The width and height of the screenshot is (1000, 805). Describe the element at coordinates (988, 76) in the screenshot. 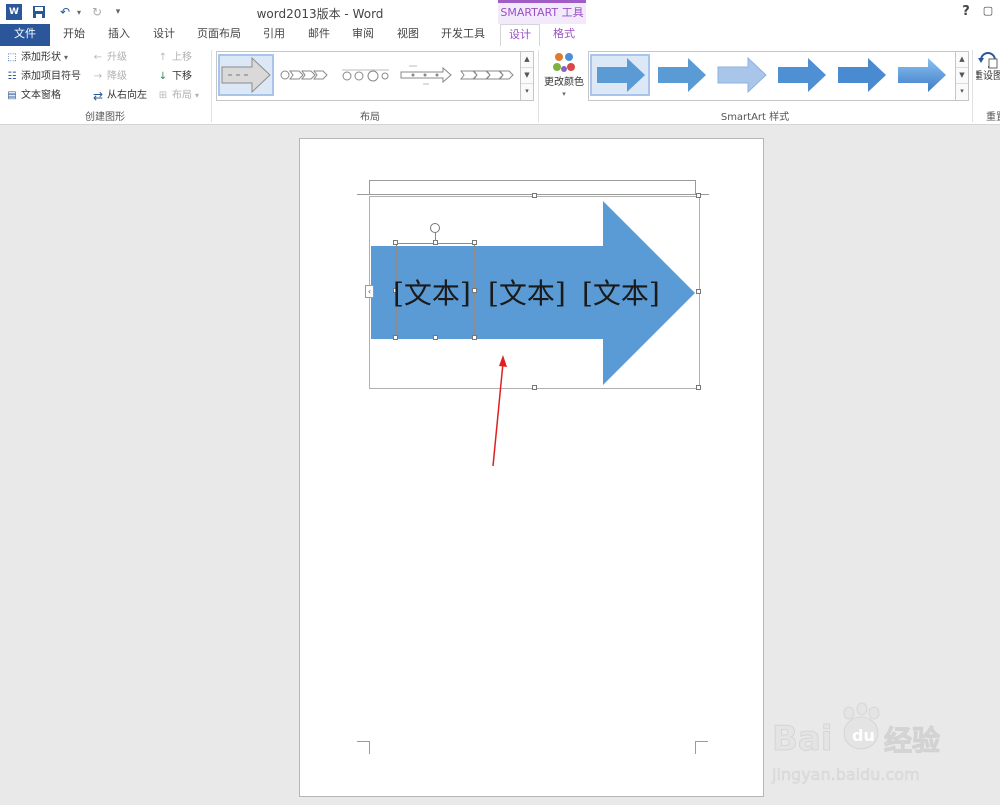

I see `reset-label: 重设图` at that location.